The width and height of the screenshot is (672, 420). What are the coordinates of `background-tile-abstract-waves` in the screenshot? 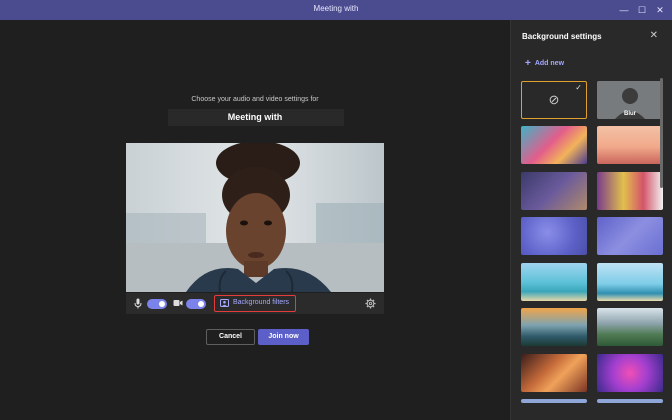 It's located at (554, 145).